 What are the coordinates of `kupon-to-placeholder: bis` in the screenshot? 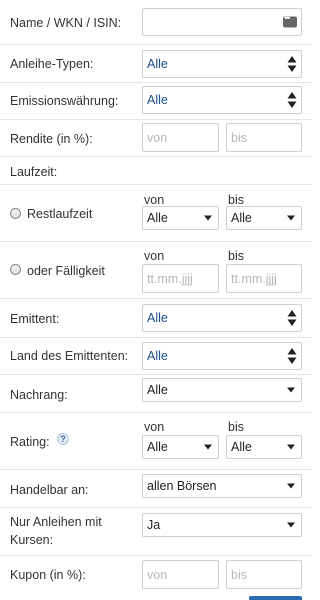 It's located at (239, 574).